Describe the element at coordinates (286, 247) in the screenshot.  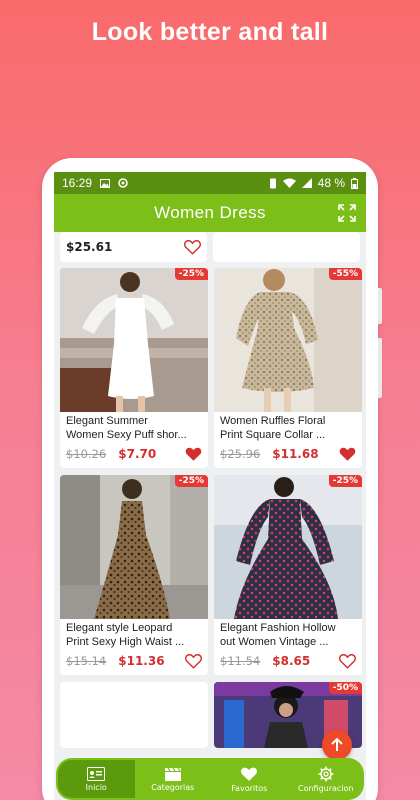
I see `product-card-partial` at that location.